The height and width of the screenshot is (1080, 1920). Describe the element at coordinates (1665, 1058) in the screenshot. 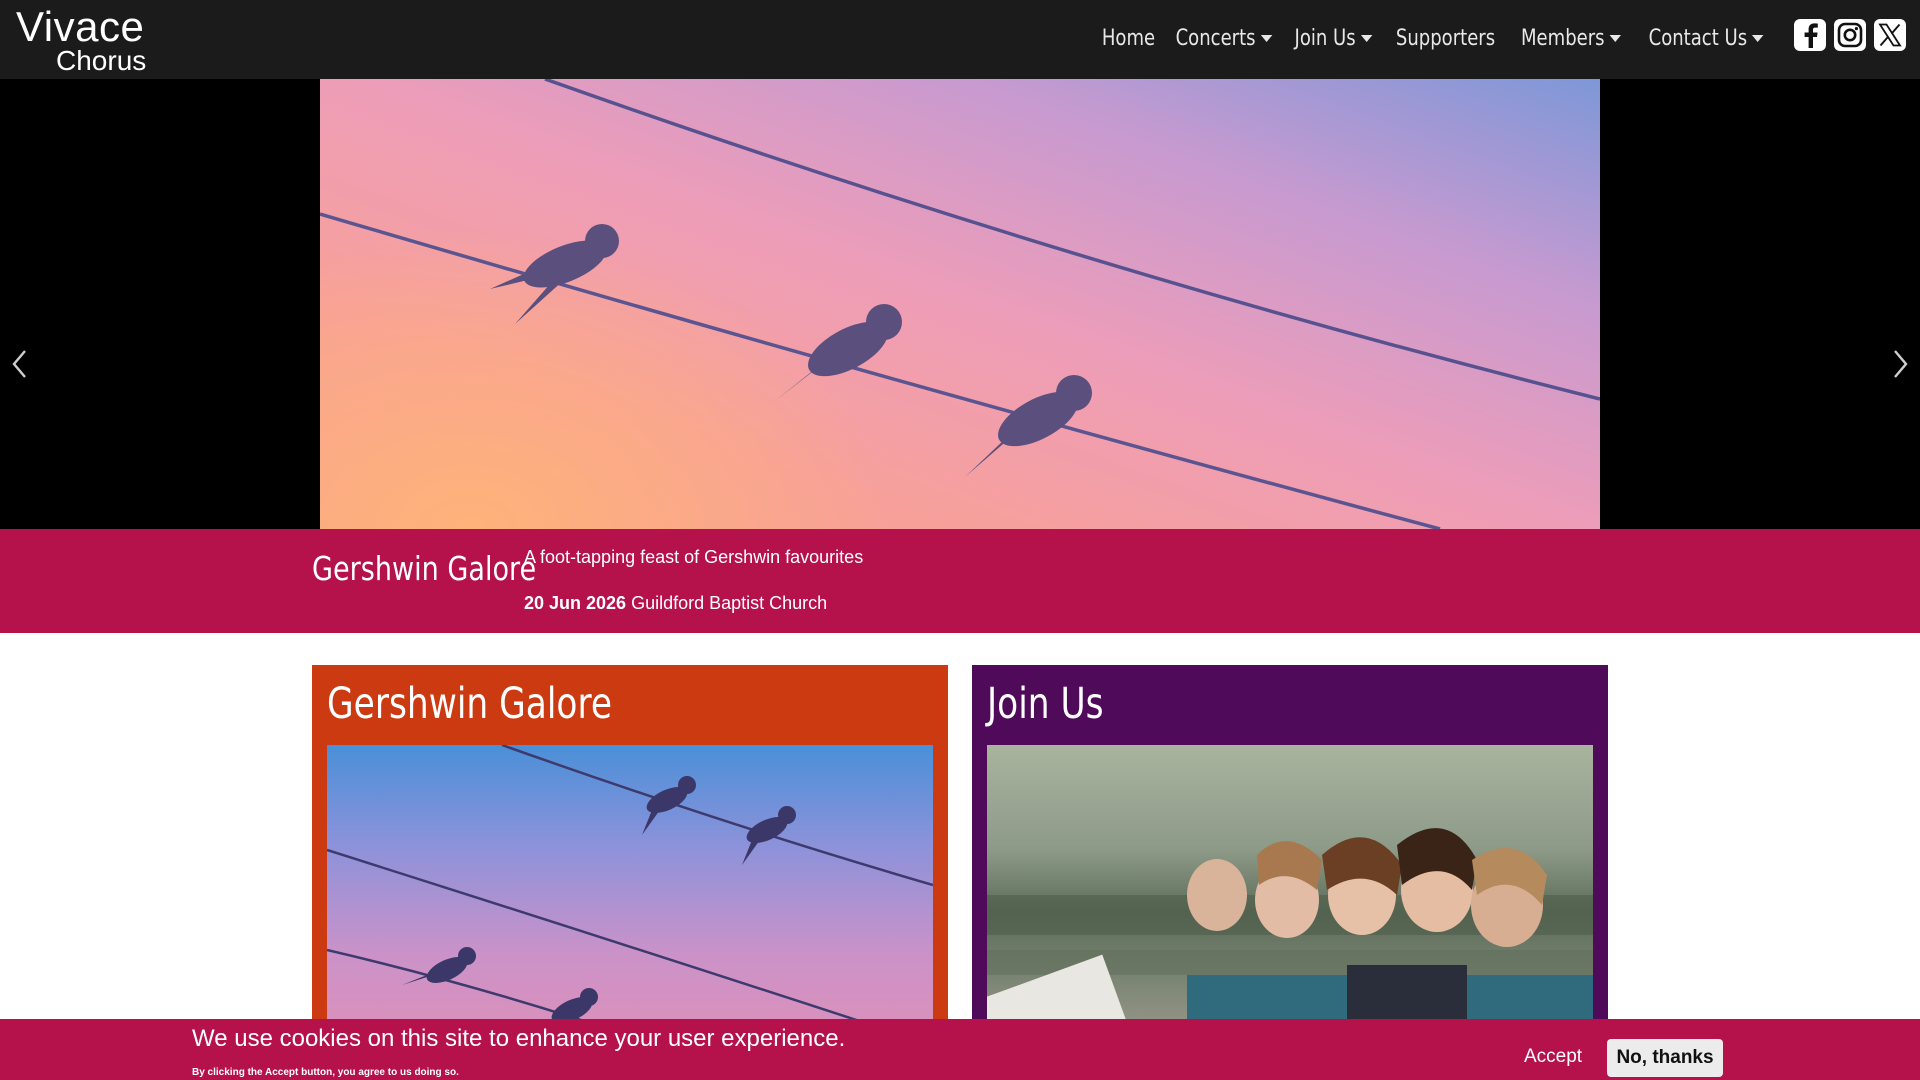

I see `cookie-decline-button: No, thanks` at that location.